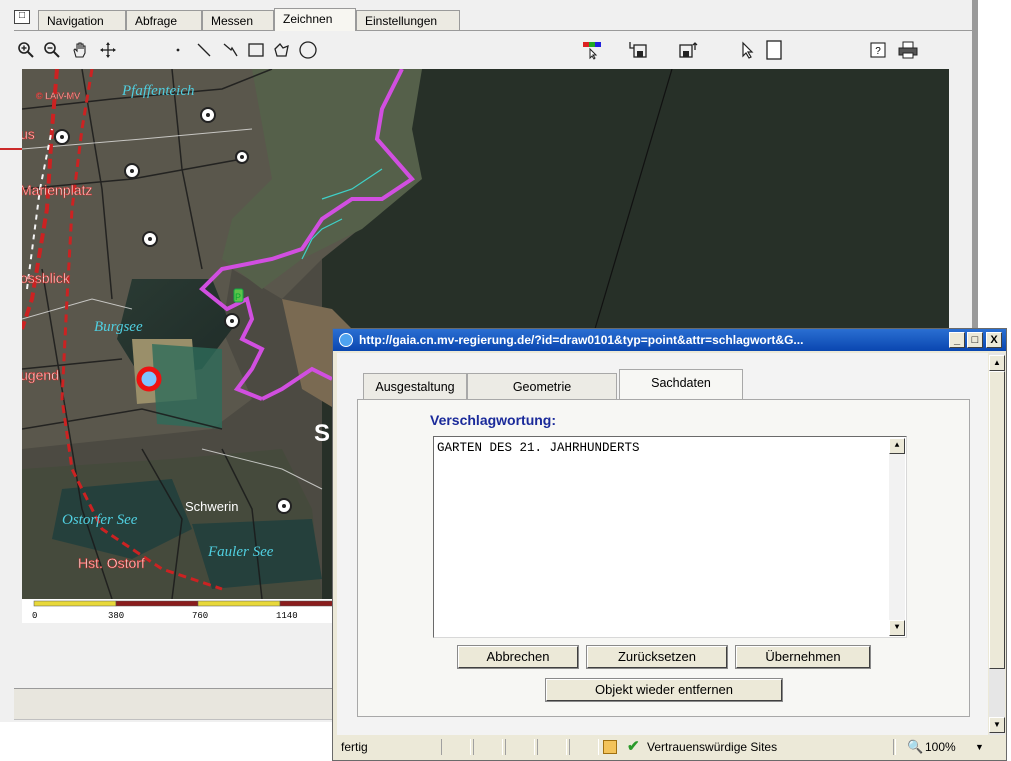 The height and width of the screenshot is (761, 1011). Describe the element at coordinates (897, 628) in the screenshot. I see `textarea-scroll-down: ▼` at that location.